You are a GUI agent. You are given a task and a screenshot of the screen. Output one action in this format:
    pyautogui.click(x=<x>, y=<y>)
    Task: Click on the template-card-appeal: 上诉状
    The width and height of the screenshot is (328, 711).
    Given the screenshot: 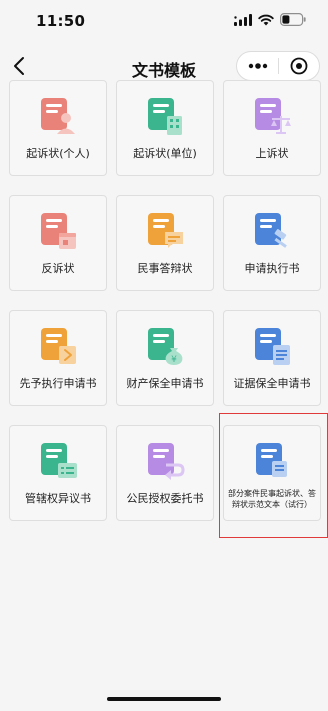 What is the action you would take?
    pyautogui.click(x=272, y=128)
    